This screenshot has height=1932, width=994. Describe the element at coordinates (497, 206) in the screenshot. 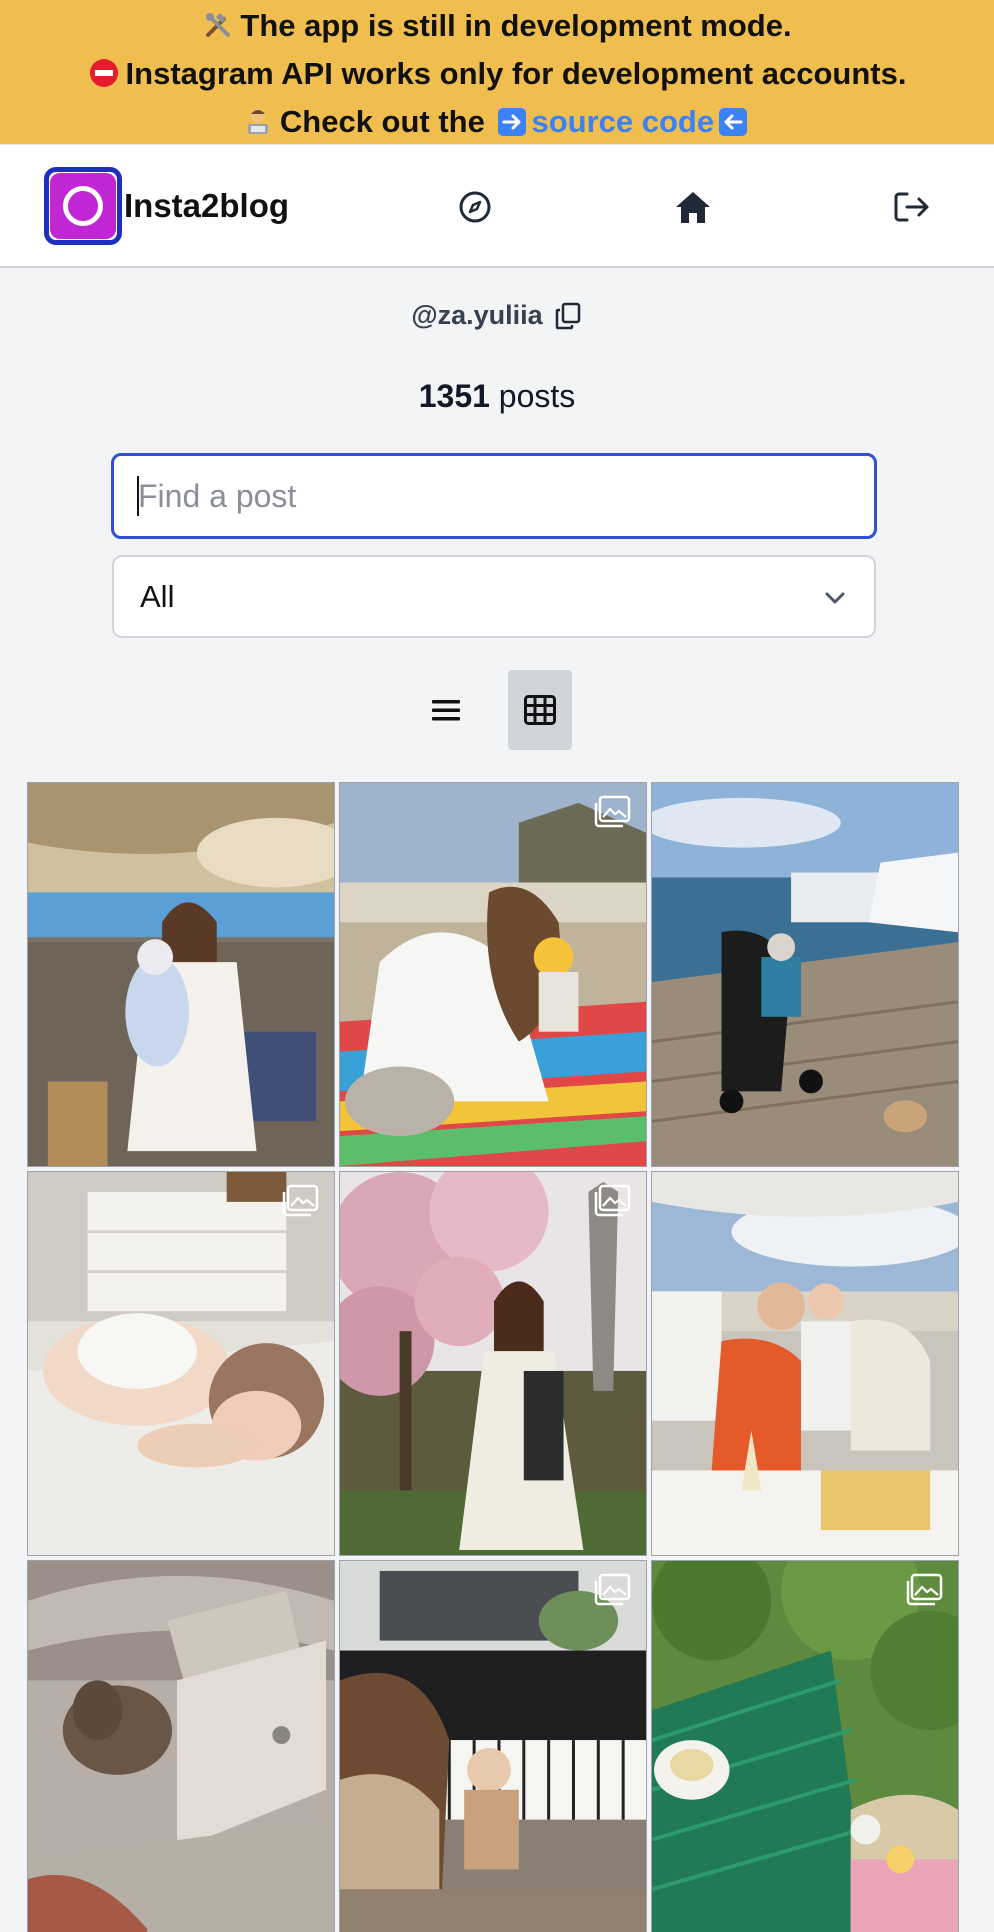

I see `top-navbar: Insta2blog` at that location.